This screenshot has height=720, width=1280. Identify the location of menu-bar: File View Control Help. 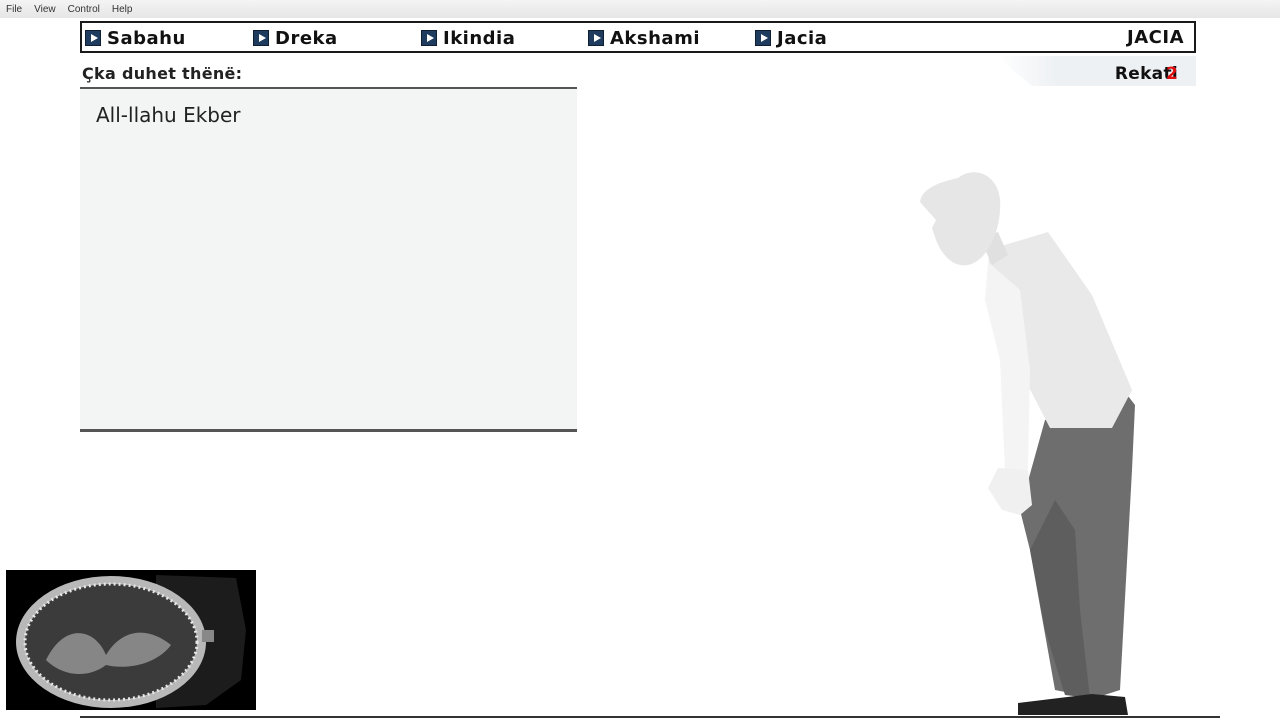
(640, 9).